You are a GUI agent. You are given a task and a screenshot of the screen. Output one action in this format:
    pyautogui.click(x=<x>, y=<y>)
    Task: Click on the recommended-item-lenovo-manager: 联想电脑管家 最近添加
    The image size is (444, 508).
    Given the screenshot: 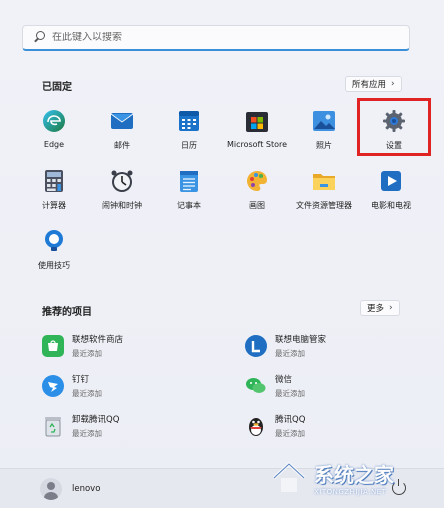 What is the action you would take?
    pyautogui.click(x=335, y=346)
    